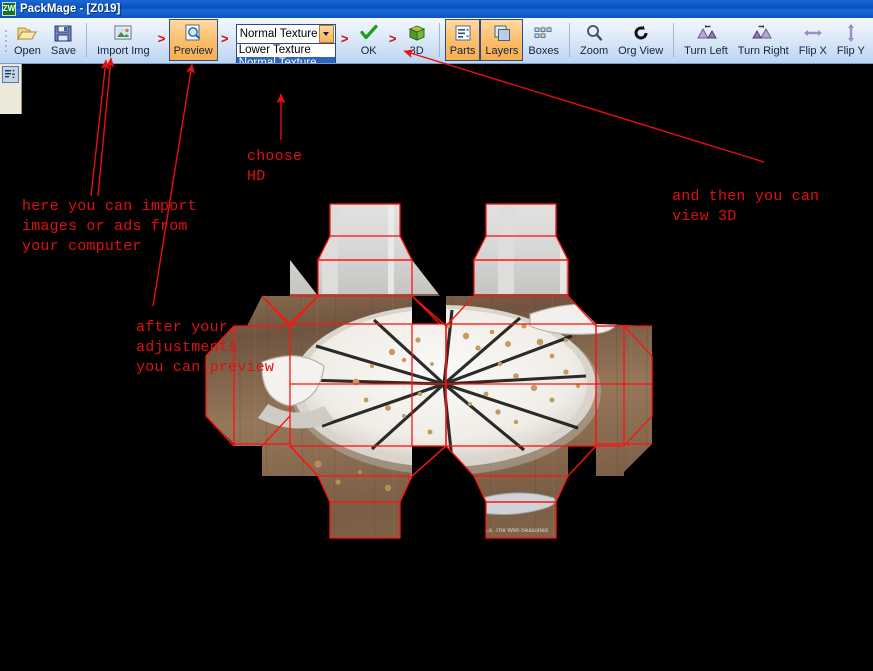 The width and height of the screenshot is (873, 671). What do you see at coordinates (161, 38) in the screenshot?
I see `step-arrow-1: >` at bounding box center [161, 38].